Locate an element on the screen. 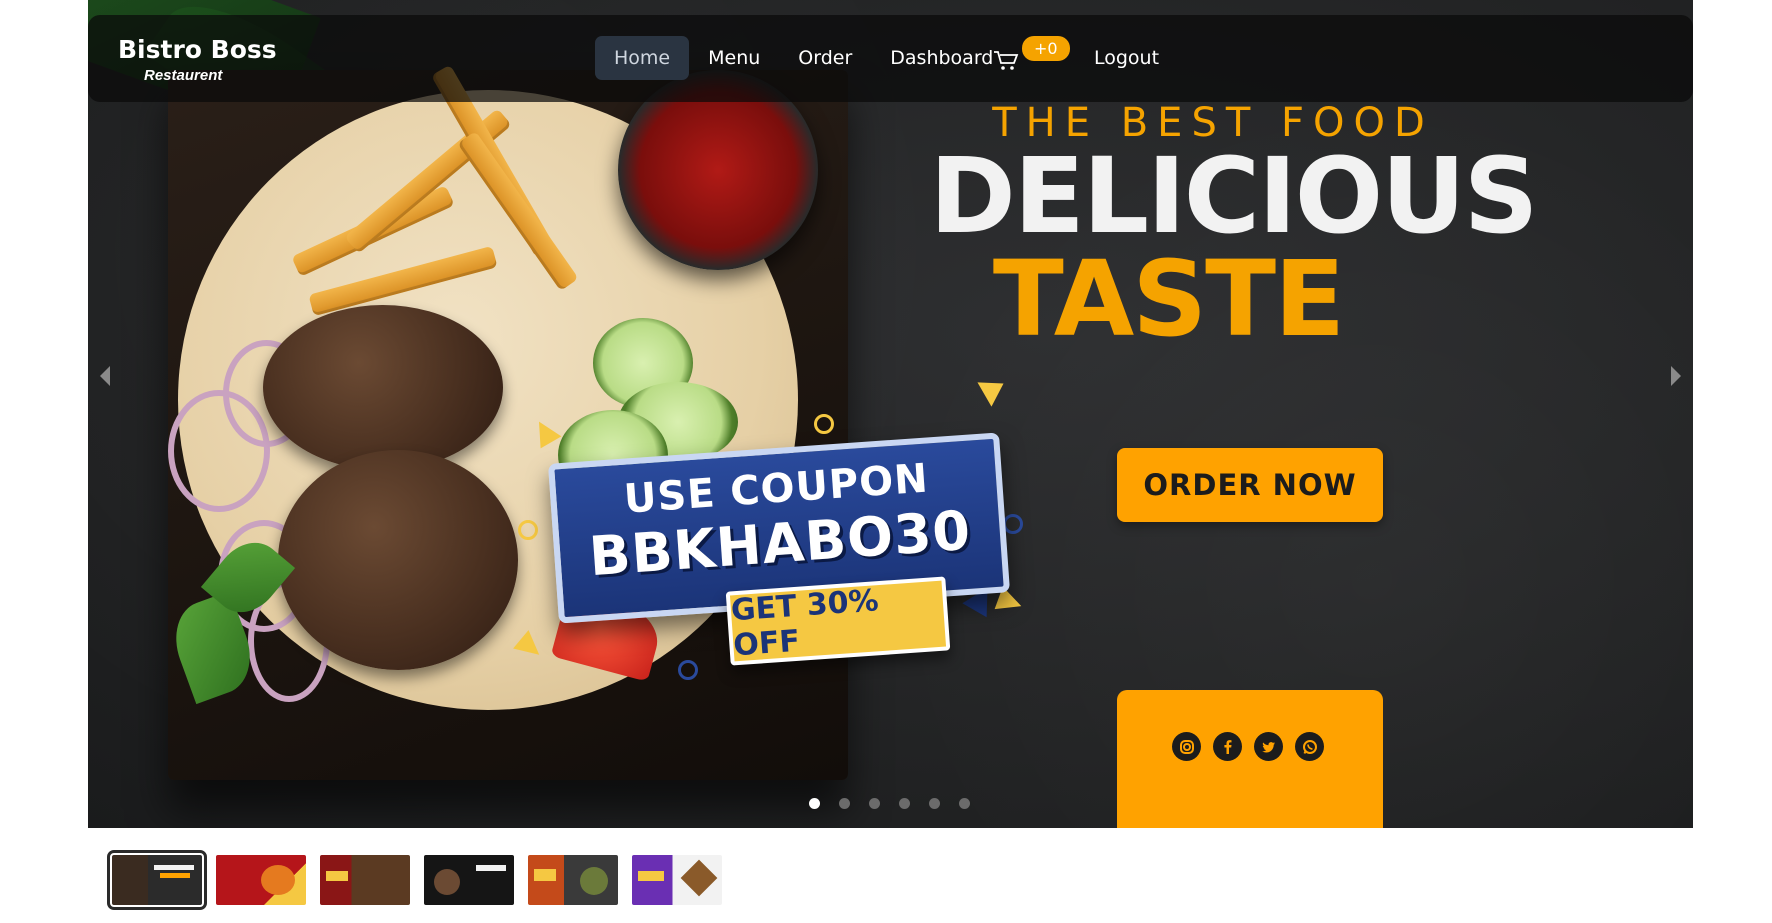  chevron-left-icon is located at coordinates (105, 376).